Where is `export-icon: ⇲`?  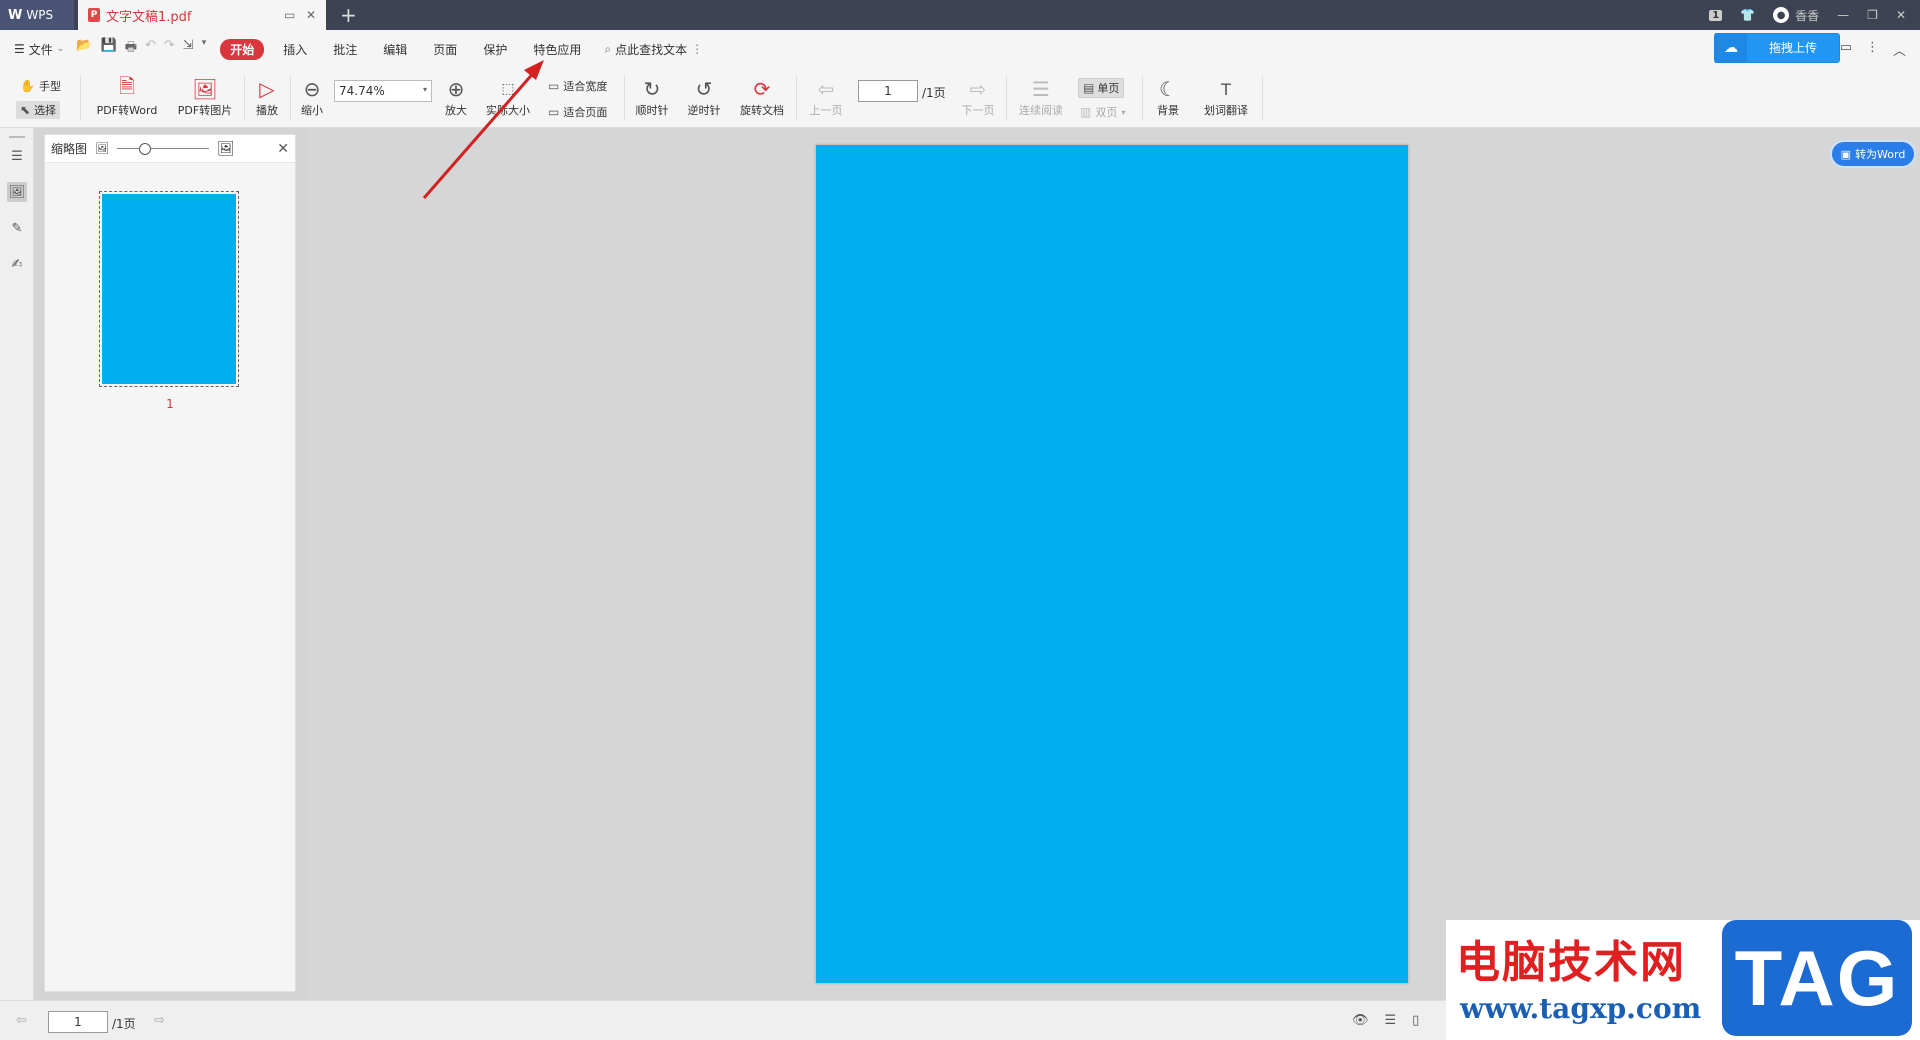
export-icon: ⇲ is located at coordinates (188, 49).